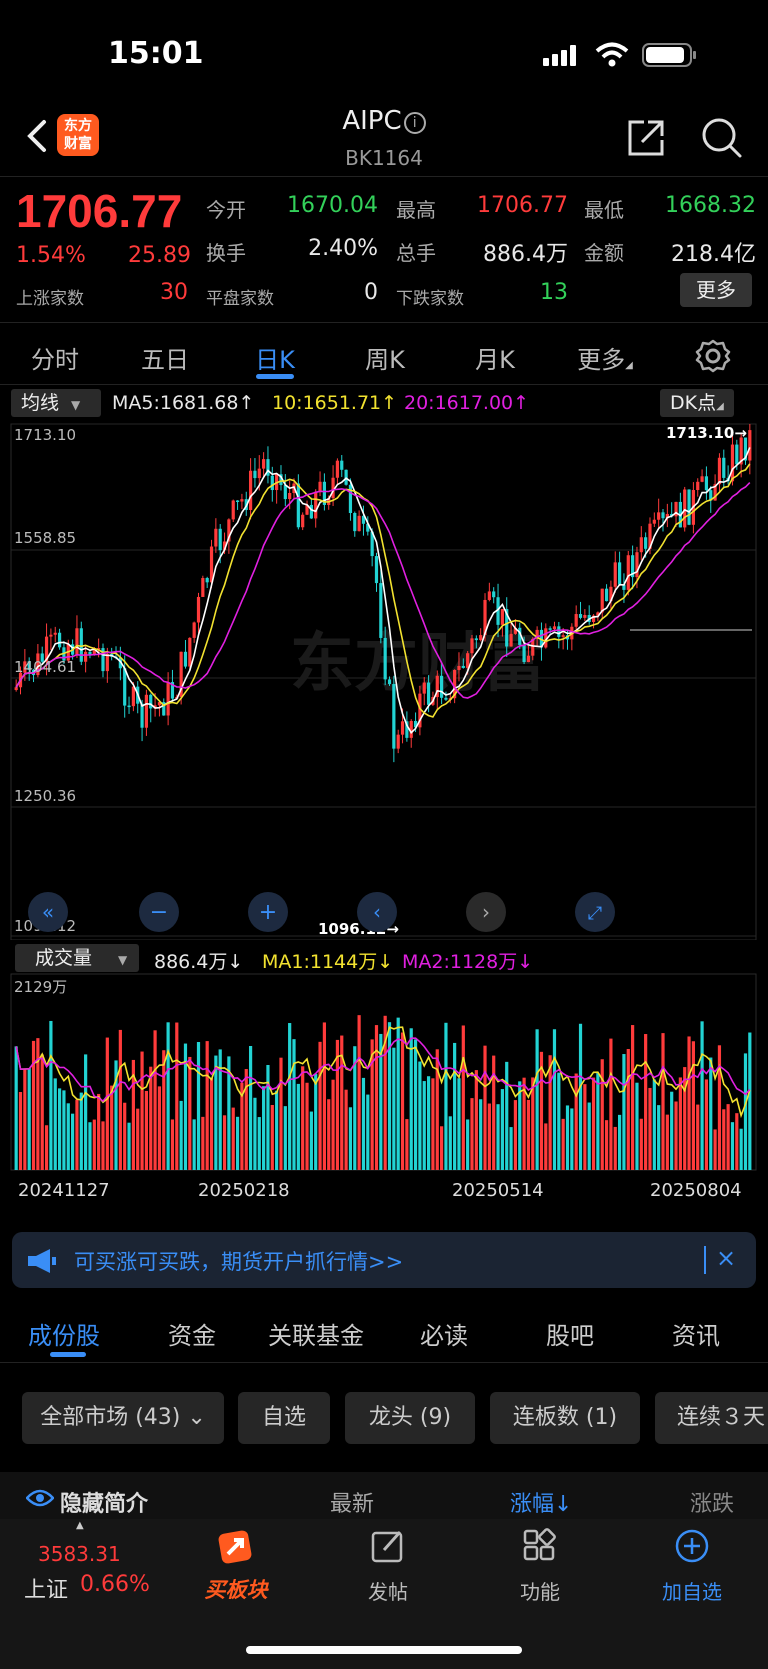 This screenshot has width=768, height=1669. What do you see at coordinates (716, 290) in the screenshot?
I see `more-quote-button: 更多` at bounding box center [716, 290].